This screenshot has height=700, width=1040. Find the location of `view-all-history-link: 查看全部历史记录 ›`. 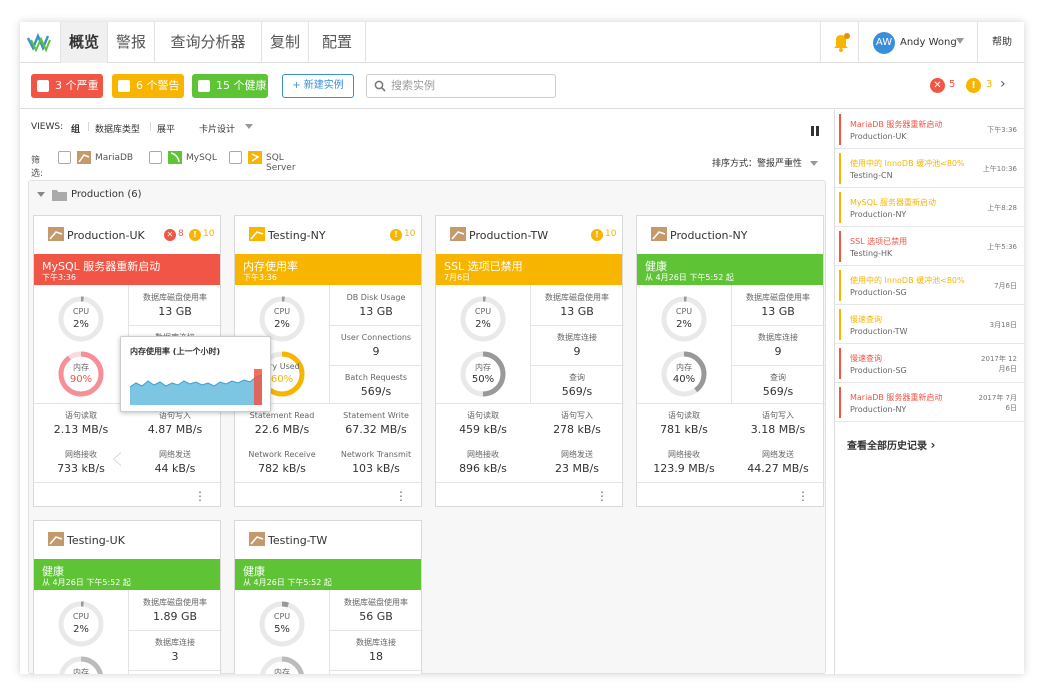

view-all-history-link: 查看全部历史记录 › is located at coordinates (891, 444).